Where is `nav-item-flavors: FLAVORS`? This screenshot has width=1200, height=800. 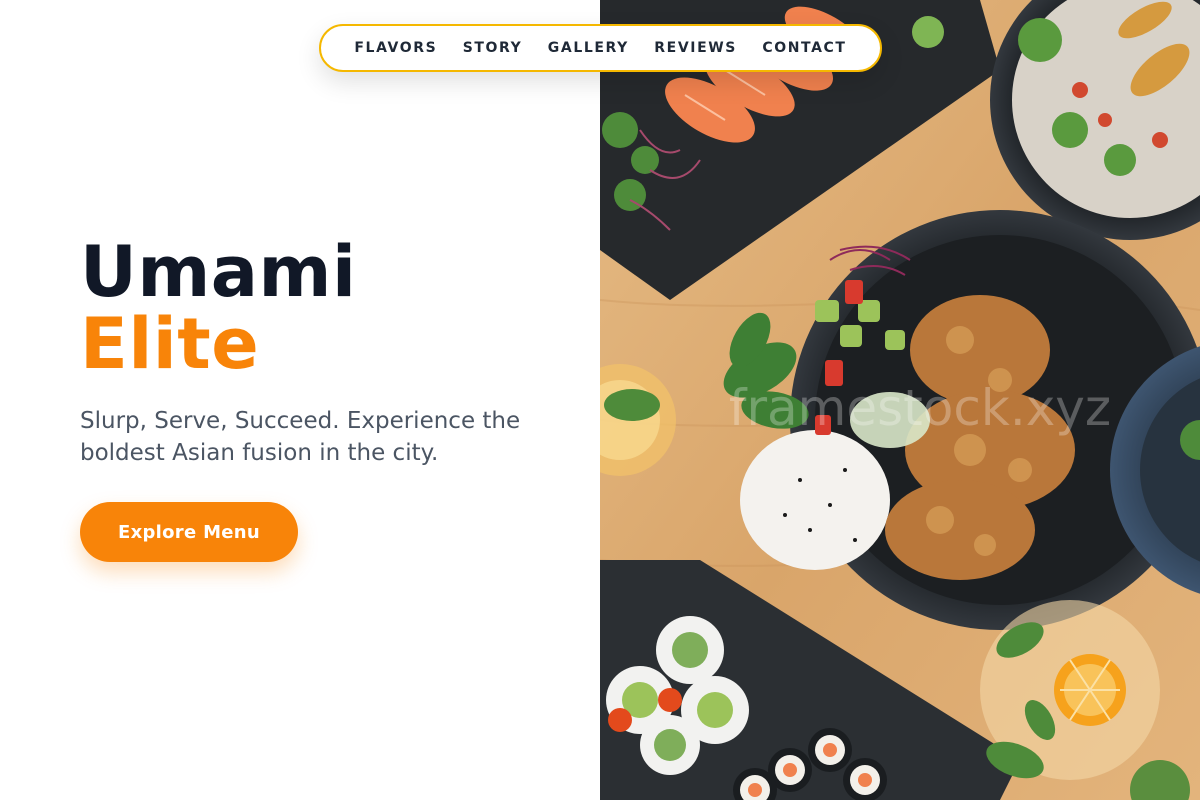 nav-item-flavors: FLAVORS is located at coordinates (395, 48).